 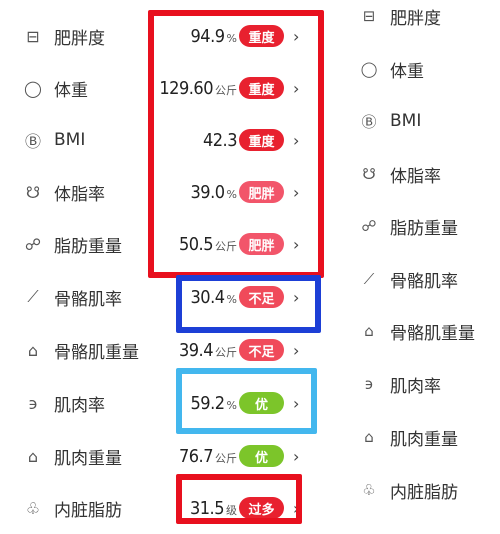 I want to click on secondary-metric-label: BMI, so click(x=406, y=121).